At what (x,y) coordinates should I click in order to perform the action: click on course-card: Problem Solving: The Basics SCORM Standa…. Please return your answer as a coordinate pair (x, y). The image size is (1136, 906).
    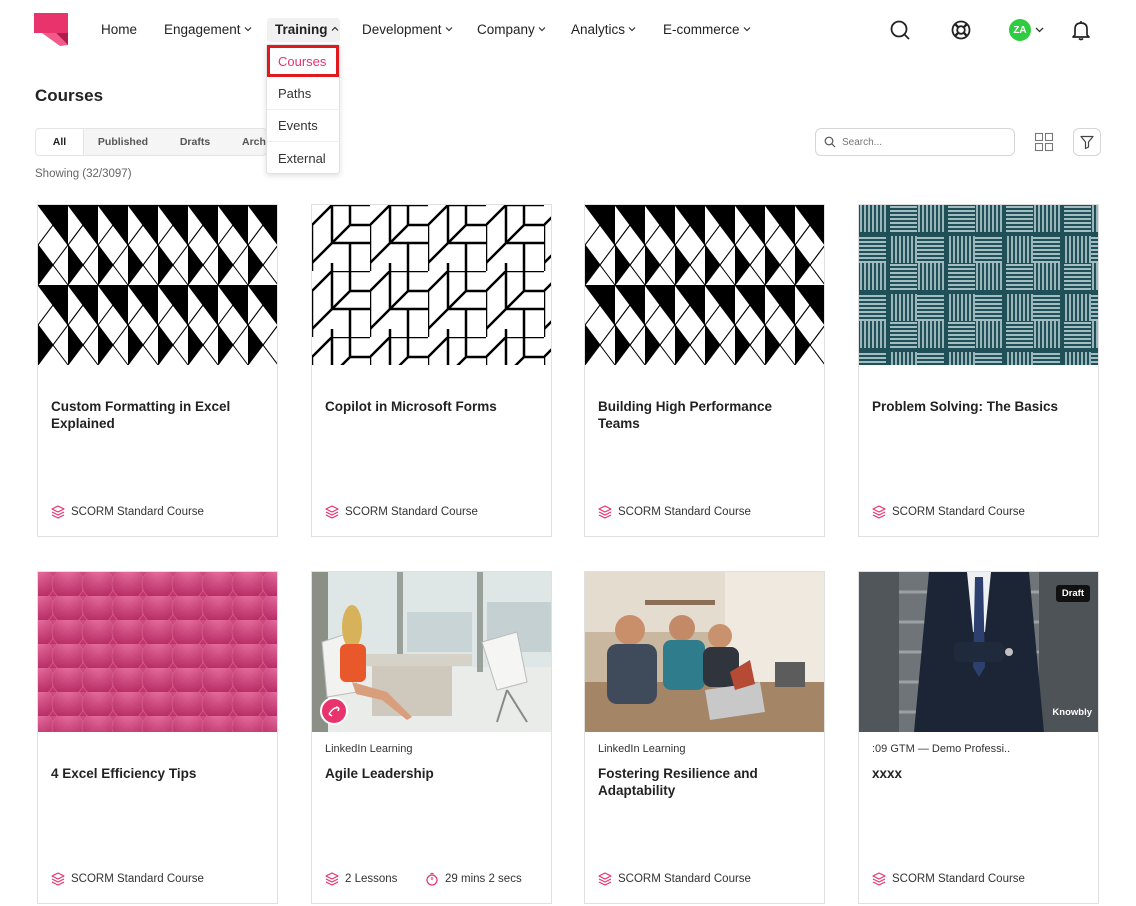
    Looking at the image, I should click on (978, 370).